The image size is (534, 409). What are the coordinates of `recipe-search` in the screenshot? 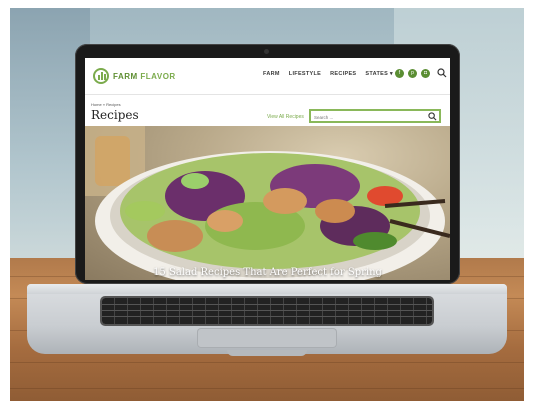 It's located at (375, 116).